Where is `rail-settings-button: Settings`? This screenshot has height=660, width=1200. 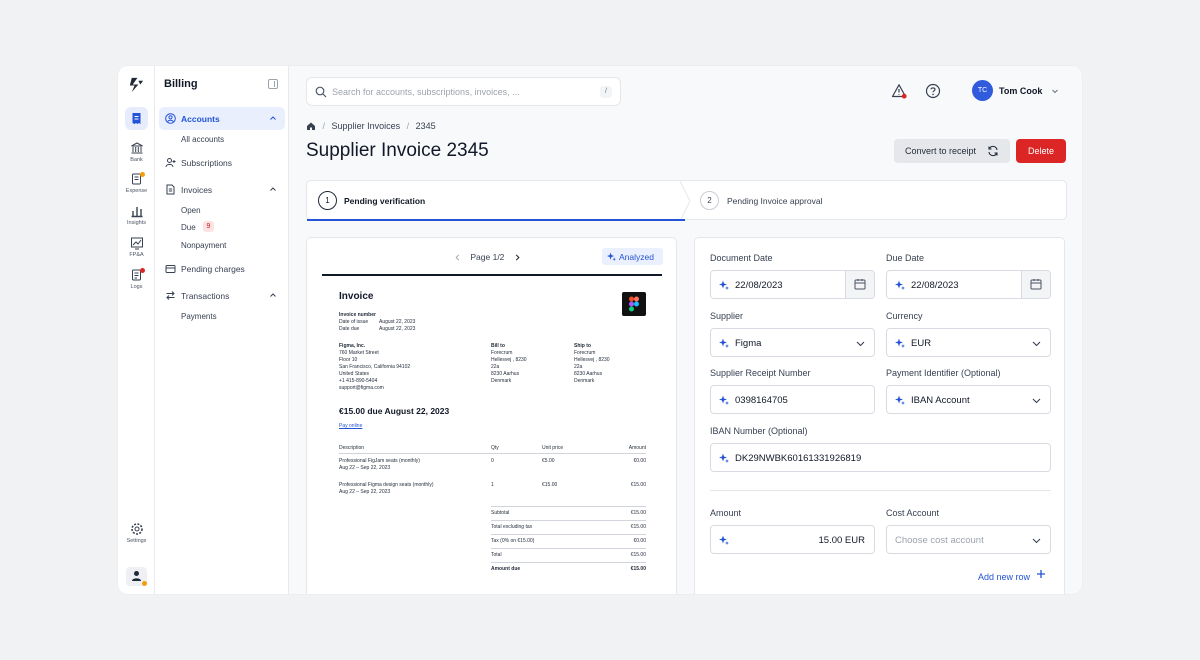 rail-settings-button: Settings is located at coordinates (136, 533).